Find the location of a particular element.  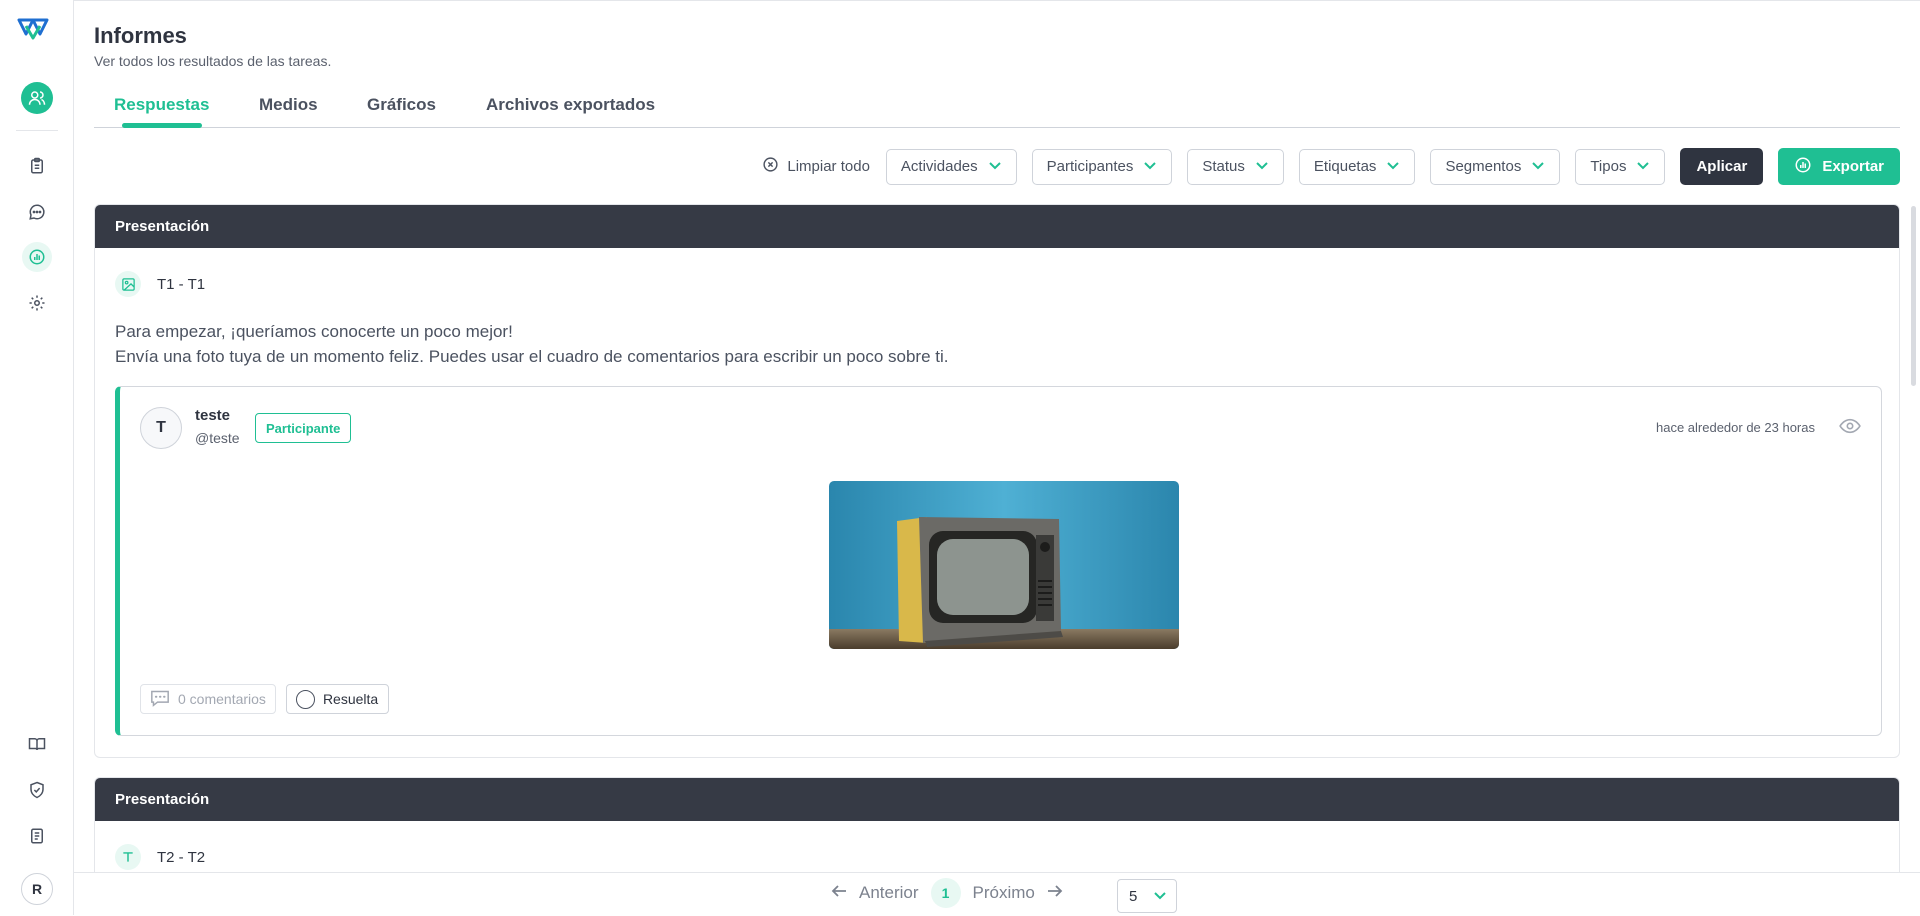

resolved-toggle: Resuelta is located at coordinates (337, 699).